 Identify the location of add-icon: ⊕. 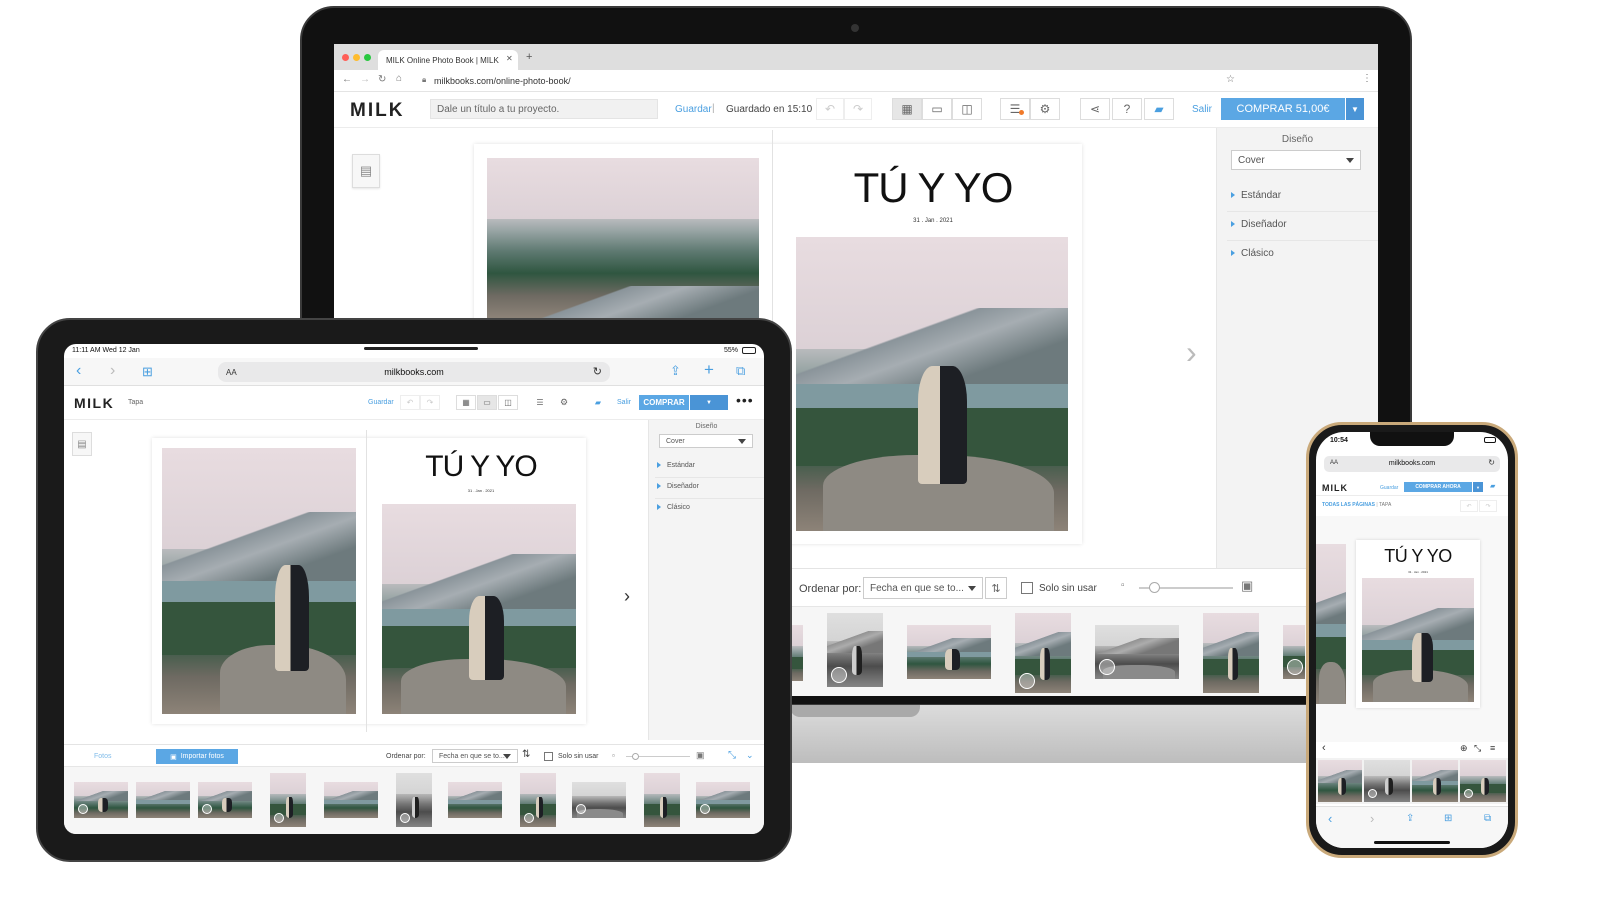
(1464, 748).